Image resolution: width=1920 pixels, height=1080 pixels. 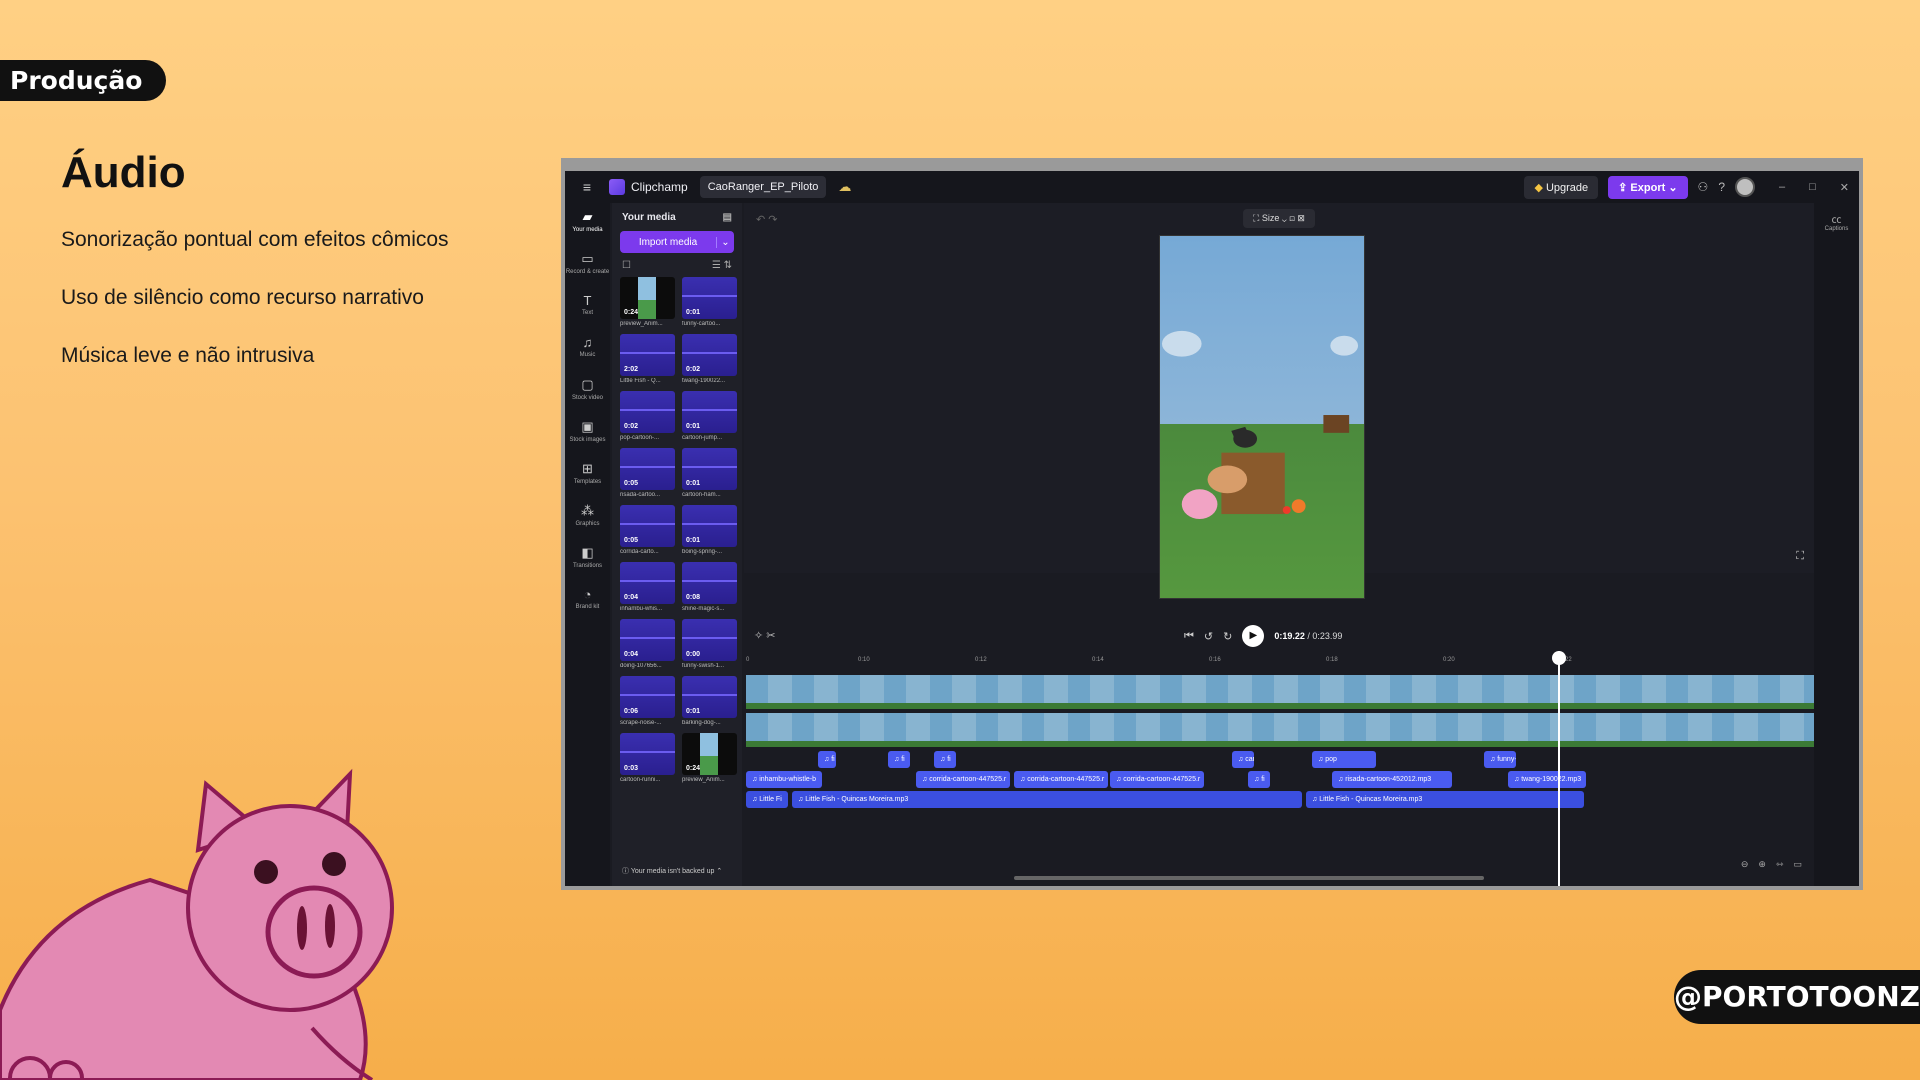 What do you see at coordinates (722, 265) in the screenshot?
I see `sort-icon: ☰ ⇅` at bounding box center [722, 265].